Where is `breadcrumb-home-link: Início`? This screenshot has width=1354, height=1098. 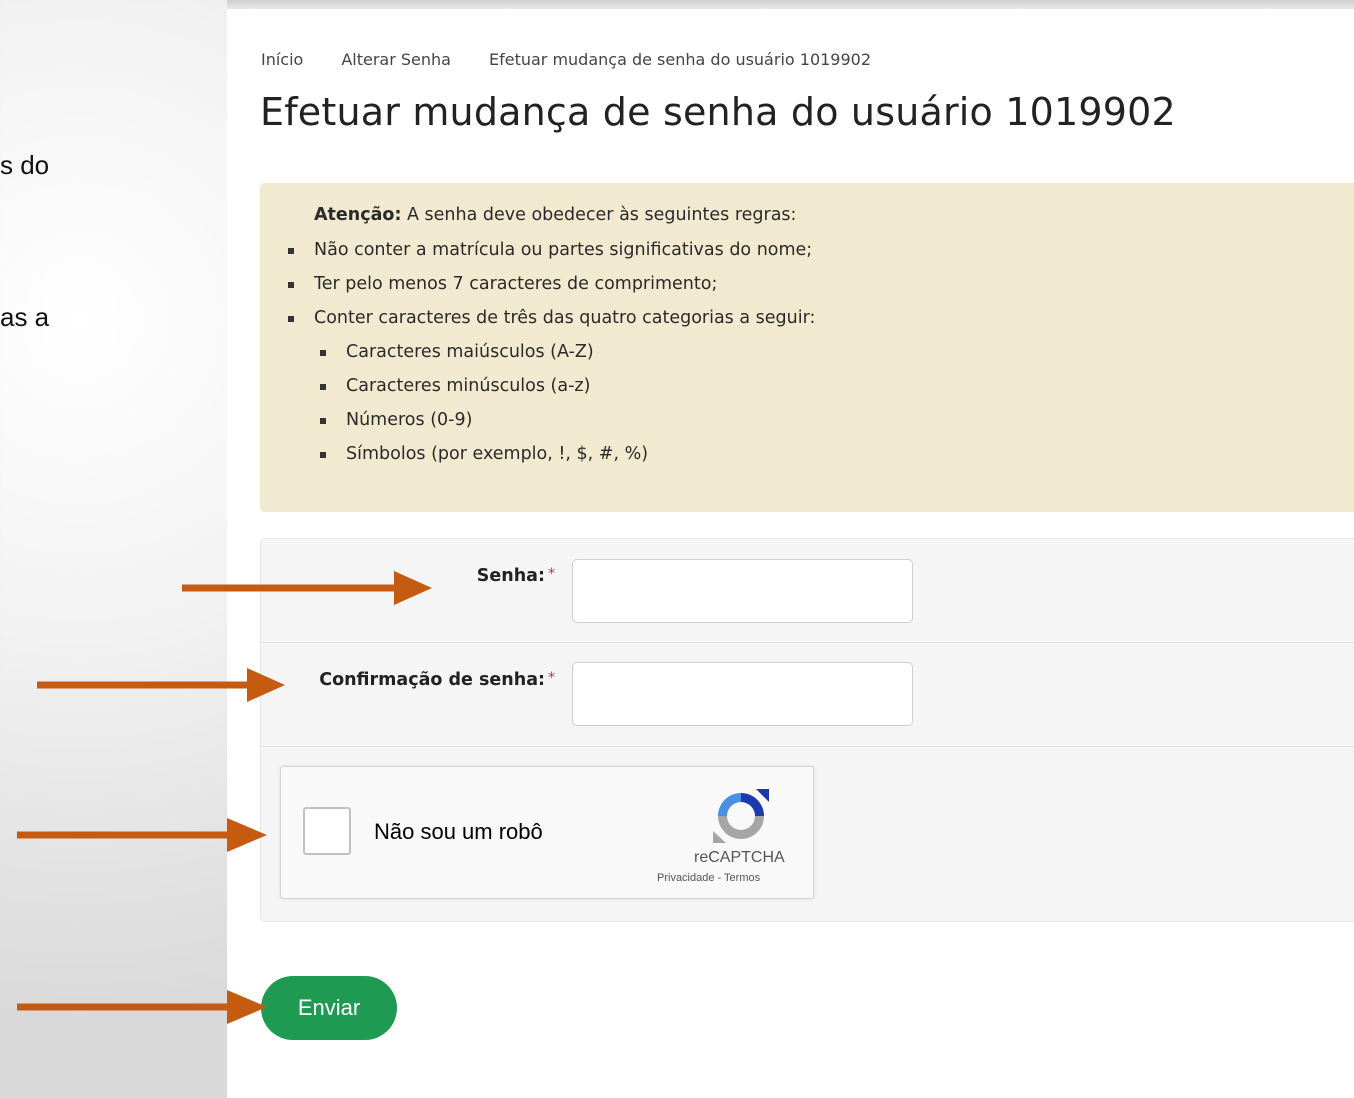
breadcrumb-home-link: Início is located at coordinates (282, 59).